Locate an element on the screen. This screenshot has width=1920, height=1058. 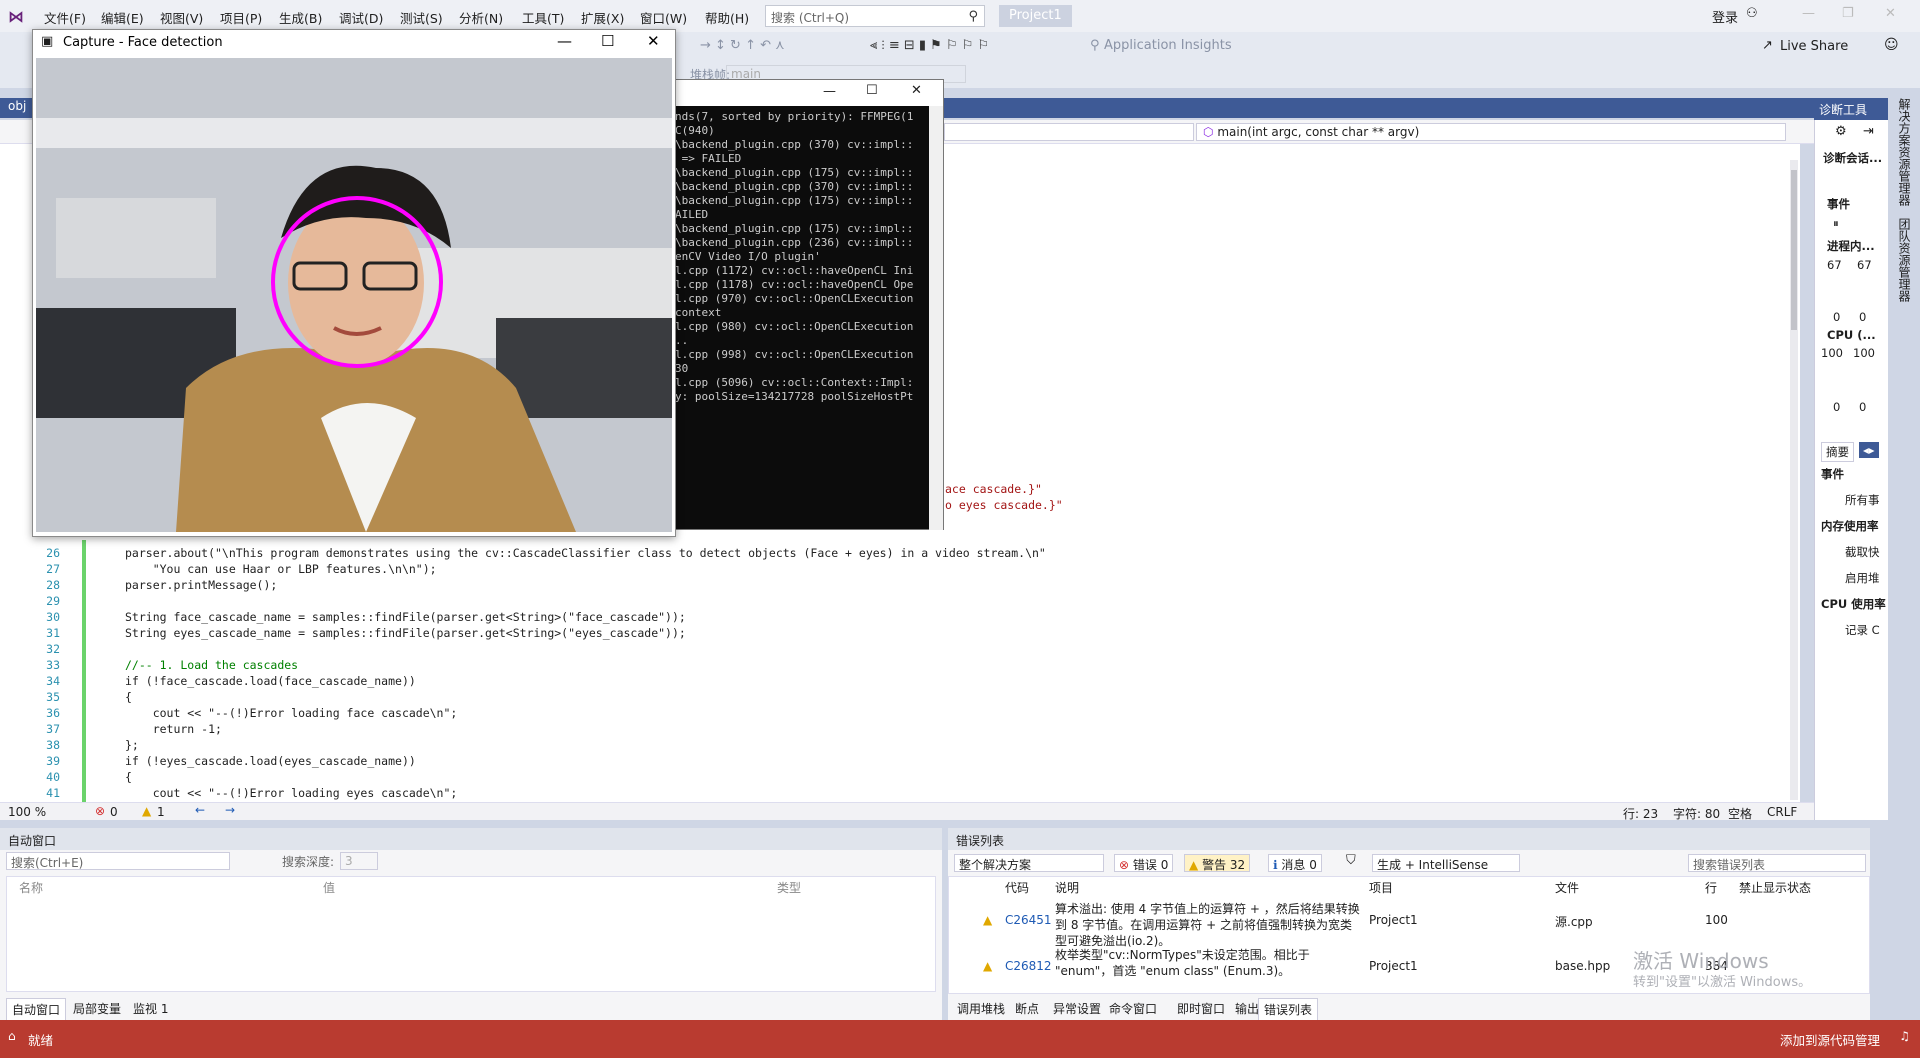
diag-events: 事件 is located at coordinates (1838, 204).